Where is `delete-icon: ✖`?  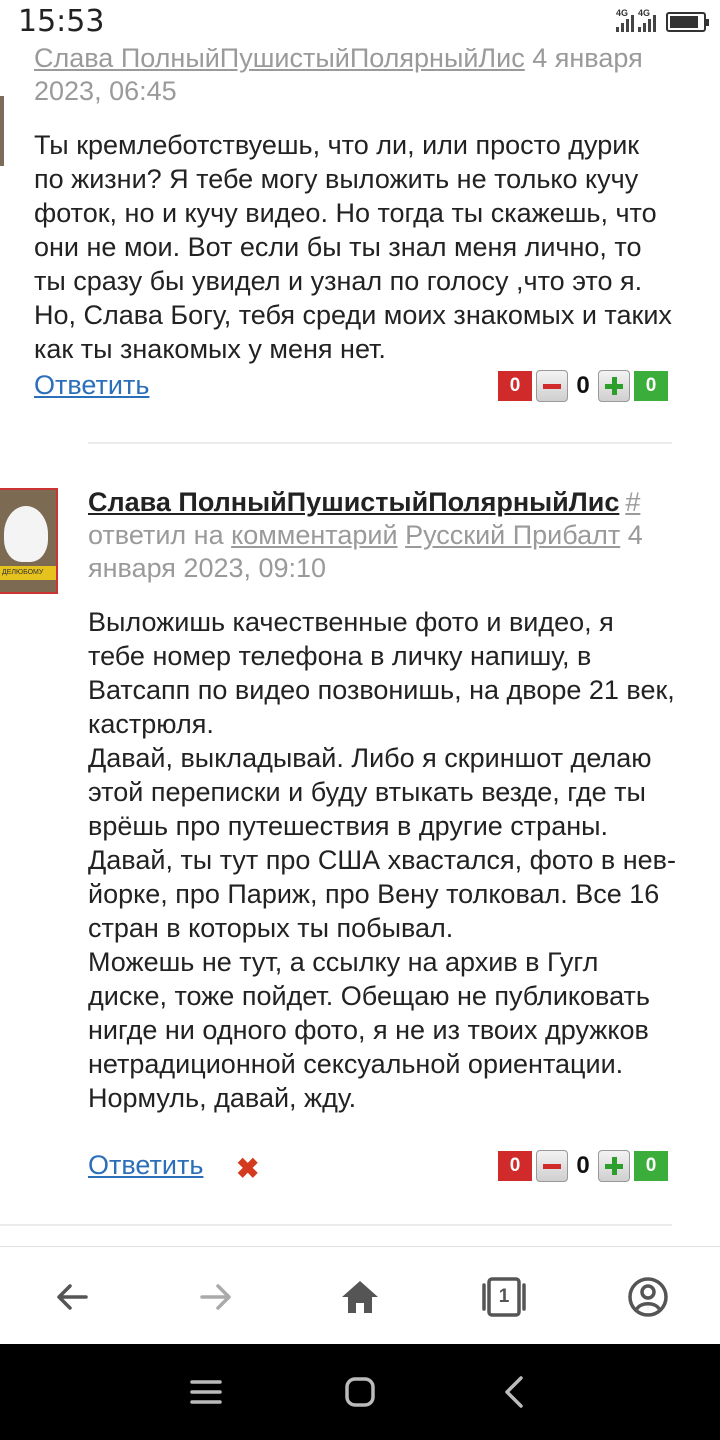 delete-icon: ✖ is located at coordinates (247, 1168).